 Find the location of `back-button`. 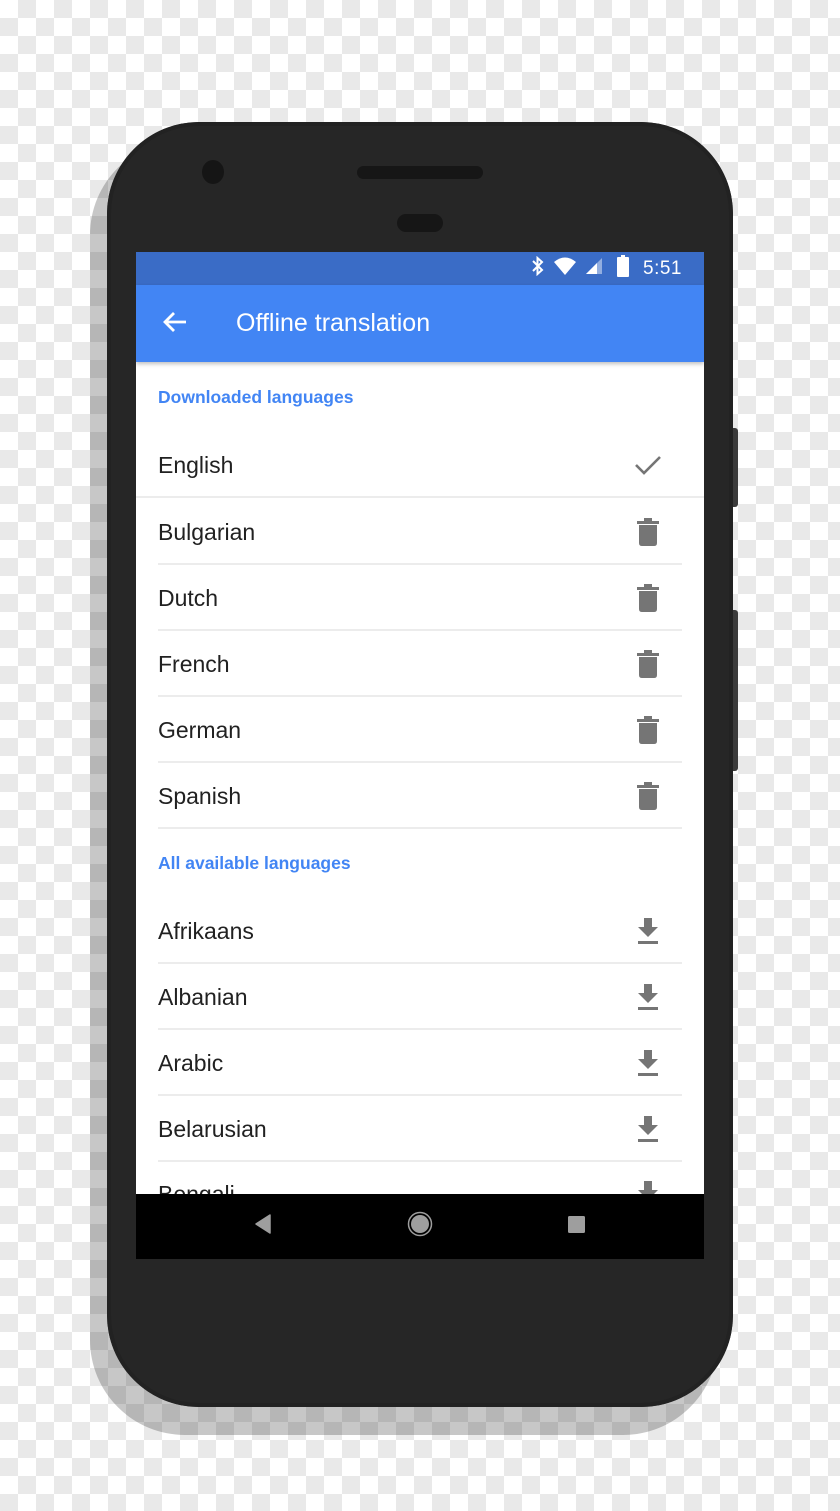

back-button is located at coordinates (175, 324).